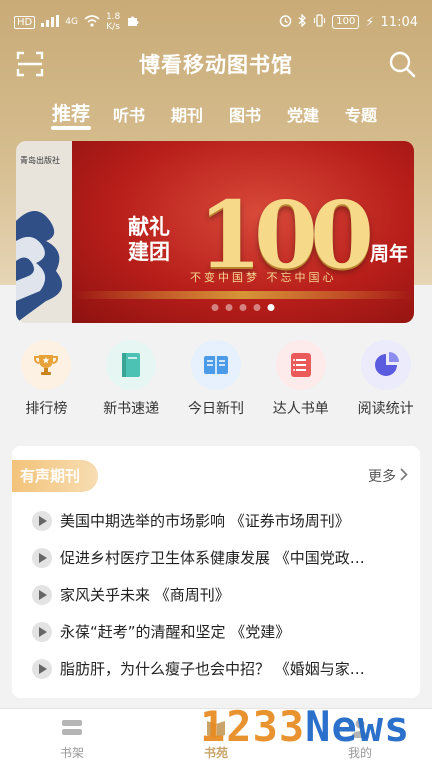  I want to click on entry-reading-stats-label: 阅读统计, so click(385, 409).